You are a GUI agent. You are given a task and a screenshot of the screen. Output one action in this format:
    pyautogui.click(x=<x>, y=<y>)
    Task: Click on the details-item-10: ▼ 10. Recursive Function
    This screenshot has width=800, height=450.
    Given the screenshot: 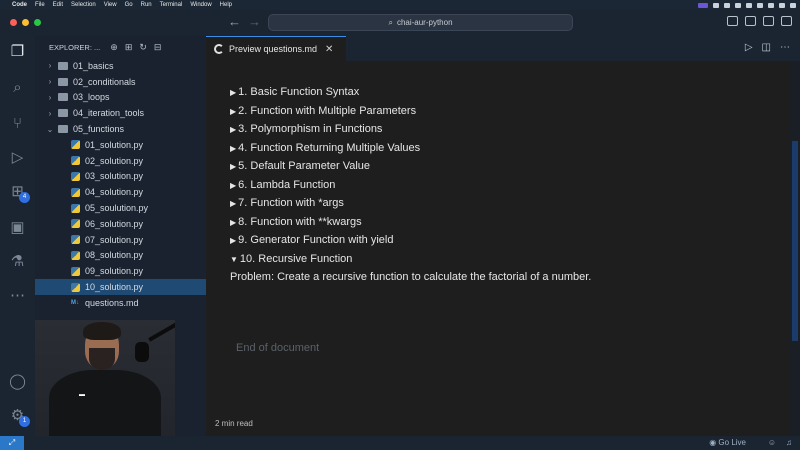 What is the action you would take?
    pyautogui.click(x=291, y=259)
    